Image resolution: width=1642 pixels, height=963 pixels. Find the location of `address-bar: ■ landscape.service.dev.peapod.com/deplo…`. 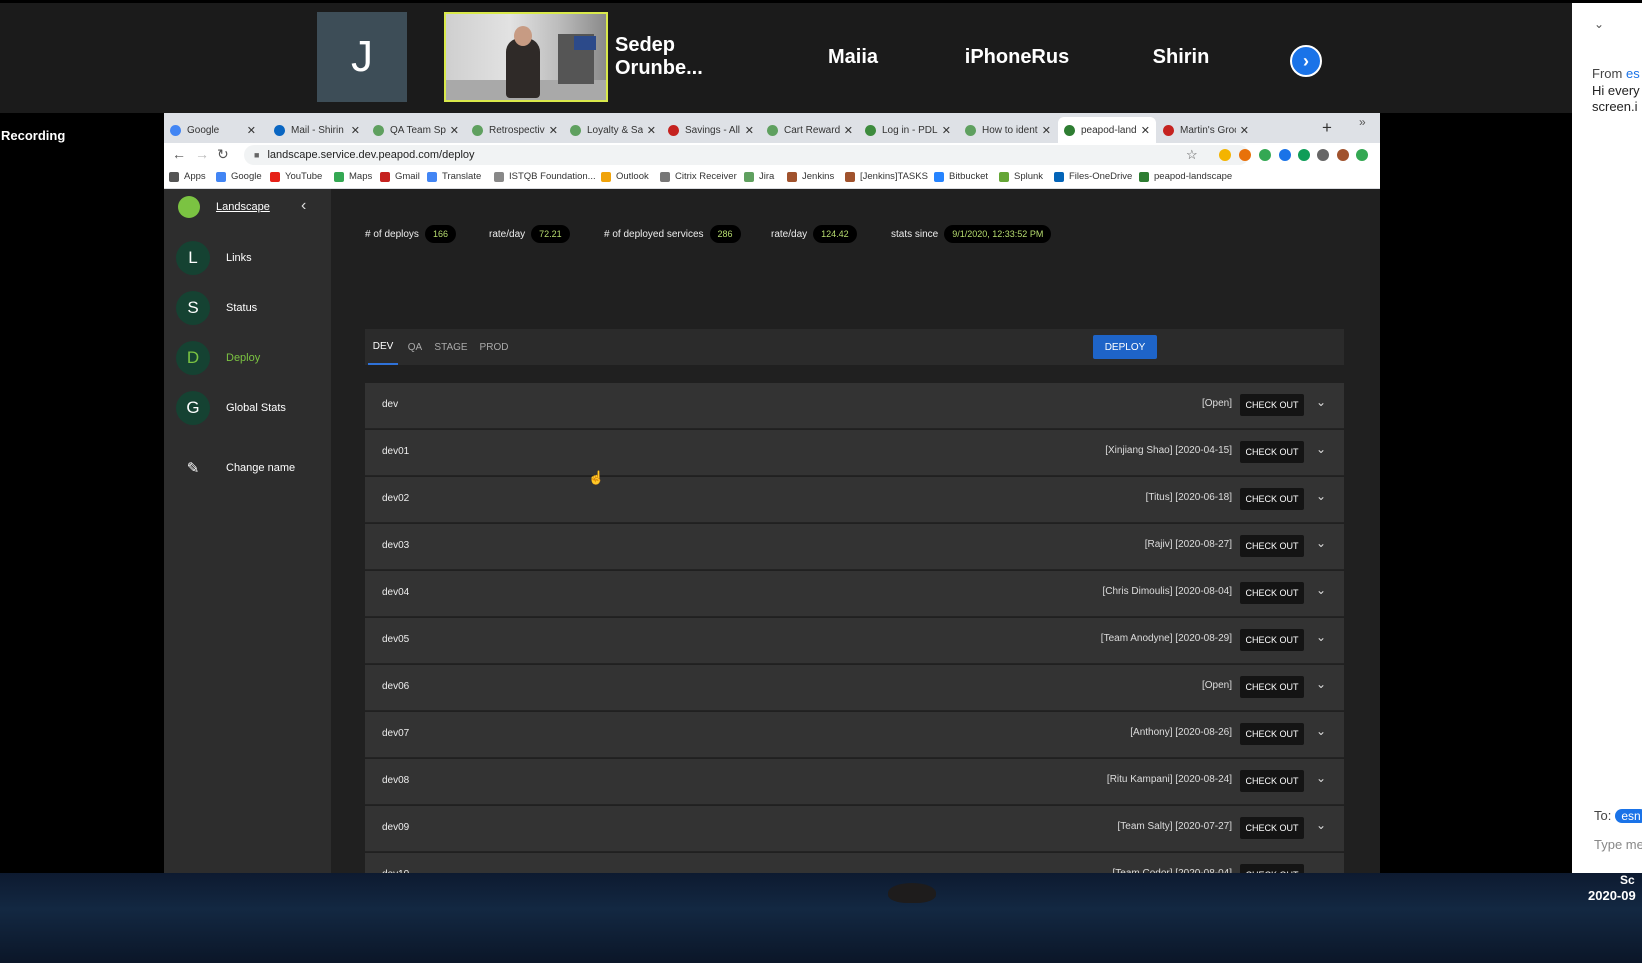

address-bar: ■ landscape.service.dev.peapod.com/deplo… is located at coordinates (746, 155).